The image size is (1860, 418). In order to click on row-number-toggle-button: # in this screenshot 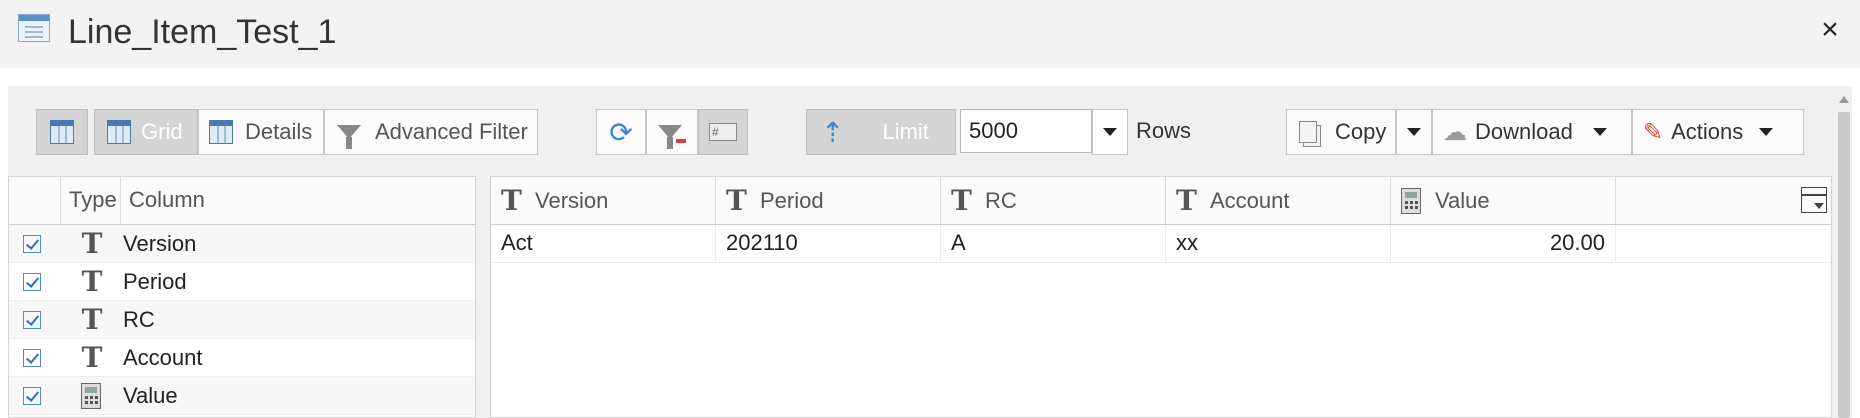, I will do `click(723, 132)`.